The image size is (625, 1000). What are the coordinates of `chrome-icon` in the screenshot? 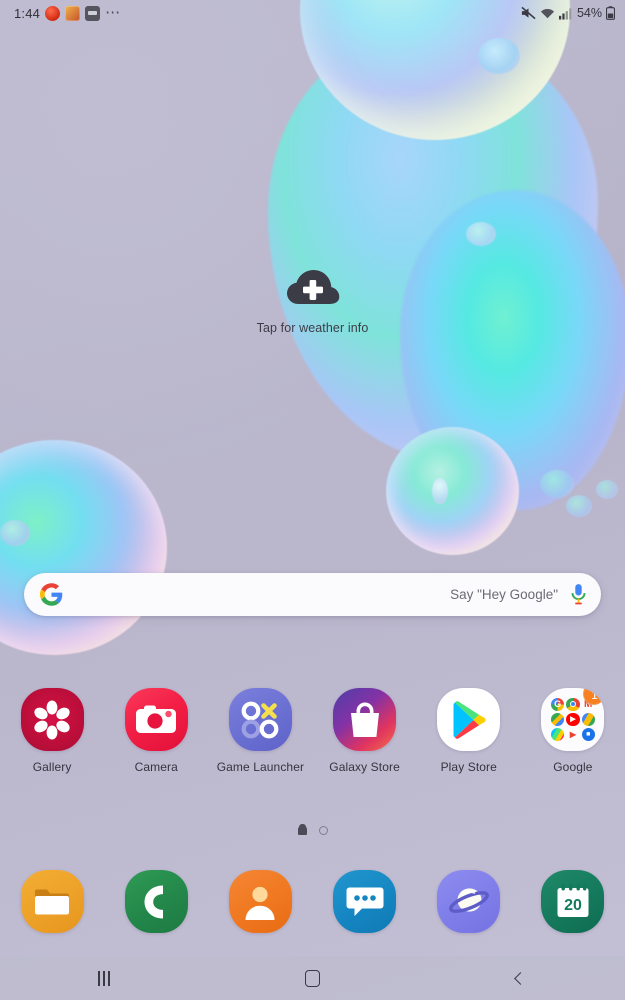 It's located at (573, 704).